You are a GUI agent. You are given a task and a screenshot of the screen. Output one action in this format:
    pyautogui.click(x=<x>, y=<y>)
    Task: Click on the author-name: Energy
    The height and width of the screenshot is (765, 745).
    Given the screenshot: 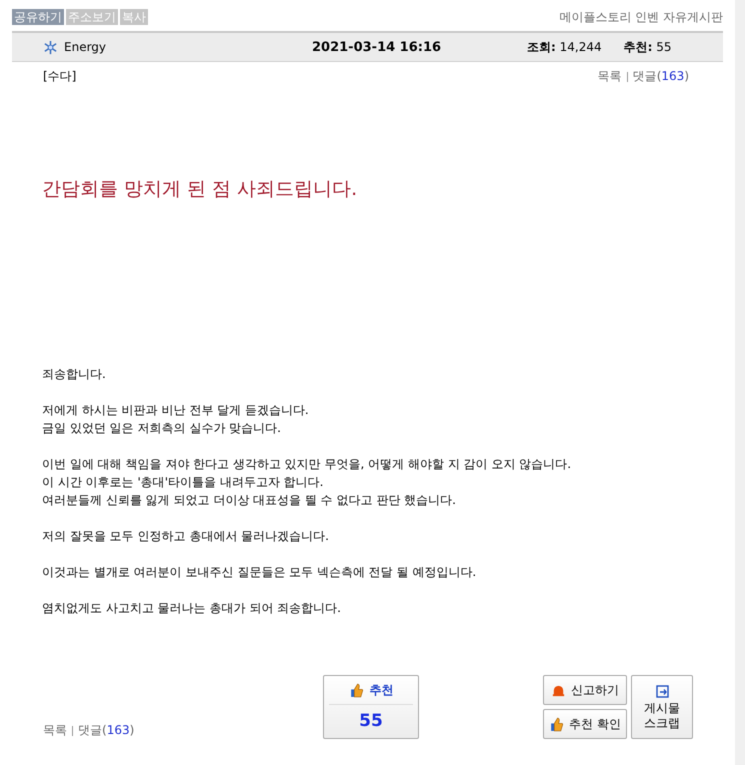 What is the action you would take?
    pyautogui.click(x=85, y=47)
    